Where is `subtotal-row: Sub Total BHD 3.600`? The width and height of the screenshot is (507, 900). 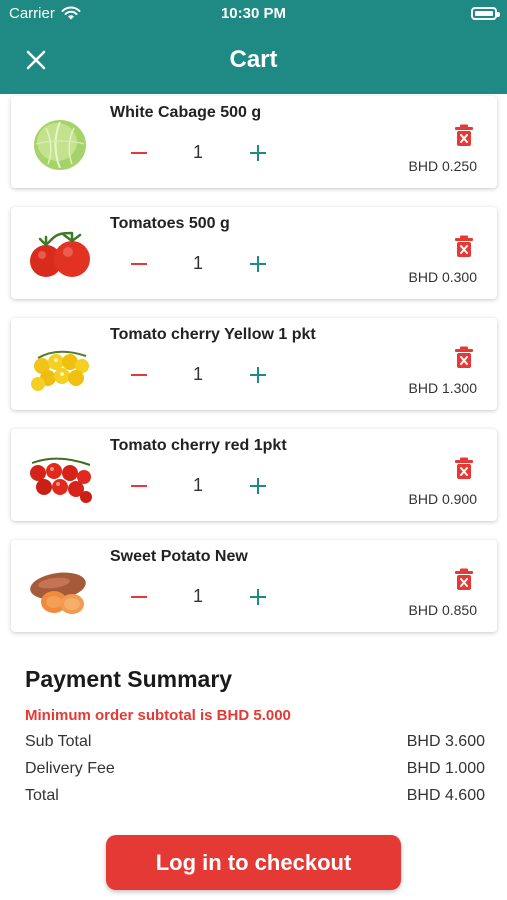 subtotal-row: Sub Total BHD 3.600 is located at coordinates (255, 742).